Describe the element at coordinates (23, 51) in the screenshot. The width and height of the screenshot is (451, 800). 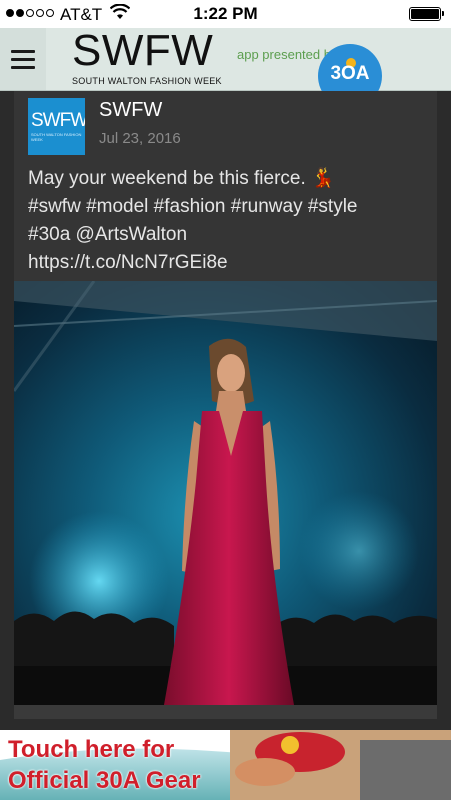
I see `hamburger-menu-icon` at that location.